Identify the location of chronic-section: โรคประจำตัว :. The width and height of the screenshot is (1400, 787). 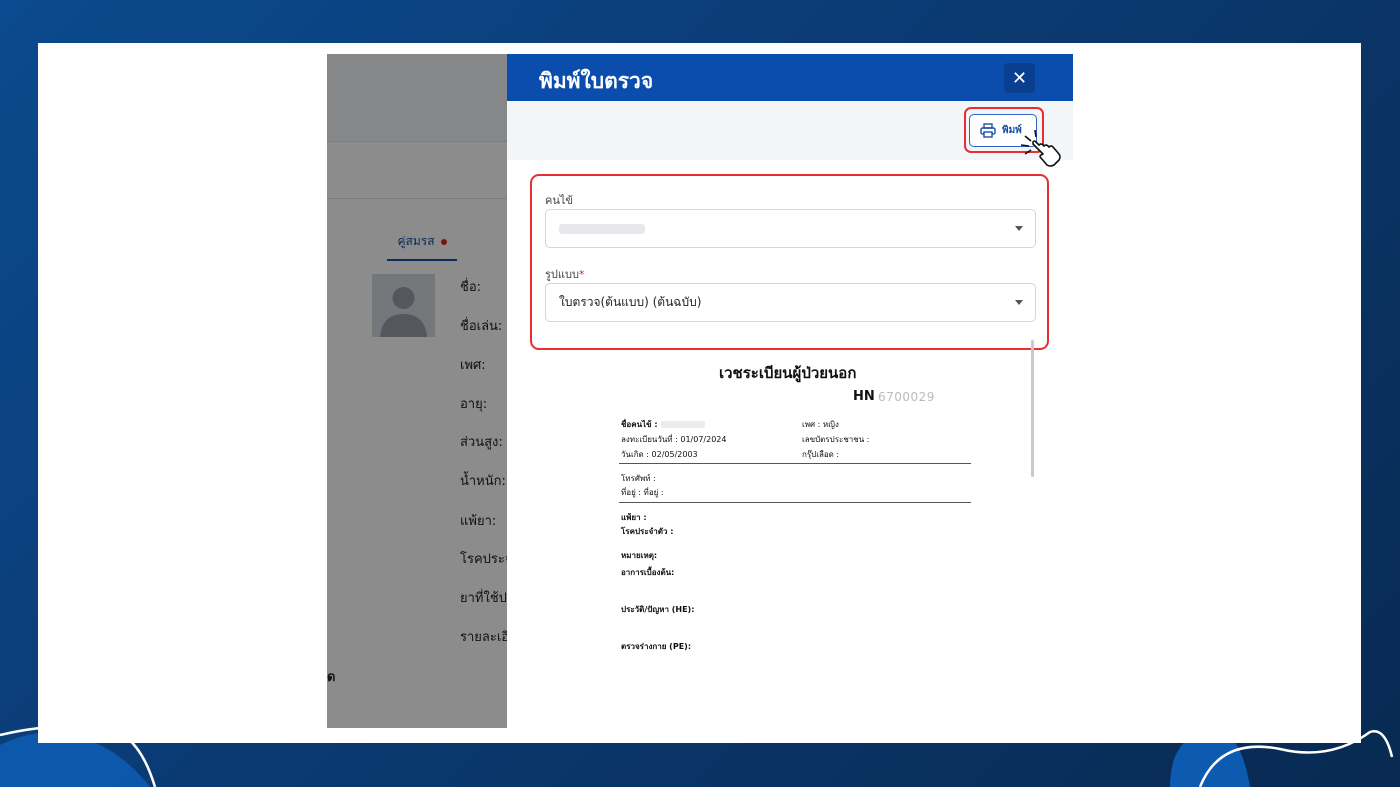
(647, 531).